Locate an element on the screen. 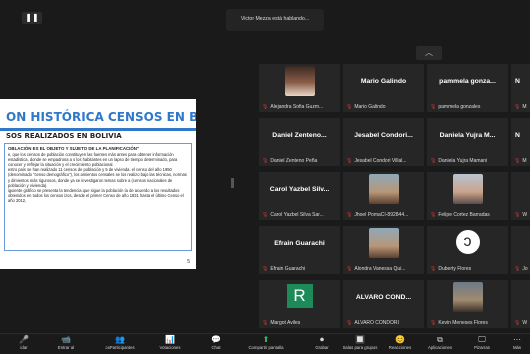 The height and width of the screenshot is (354, 530). participant-tile: Daniela Yujra M... 🎙 Daniela Yujra Mamani is located at coordinates (467, 142).